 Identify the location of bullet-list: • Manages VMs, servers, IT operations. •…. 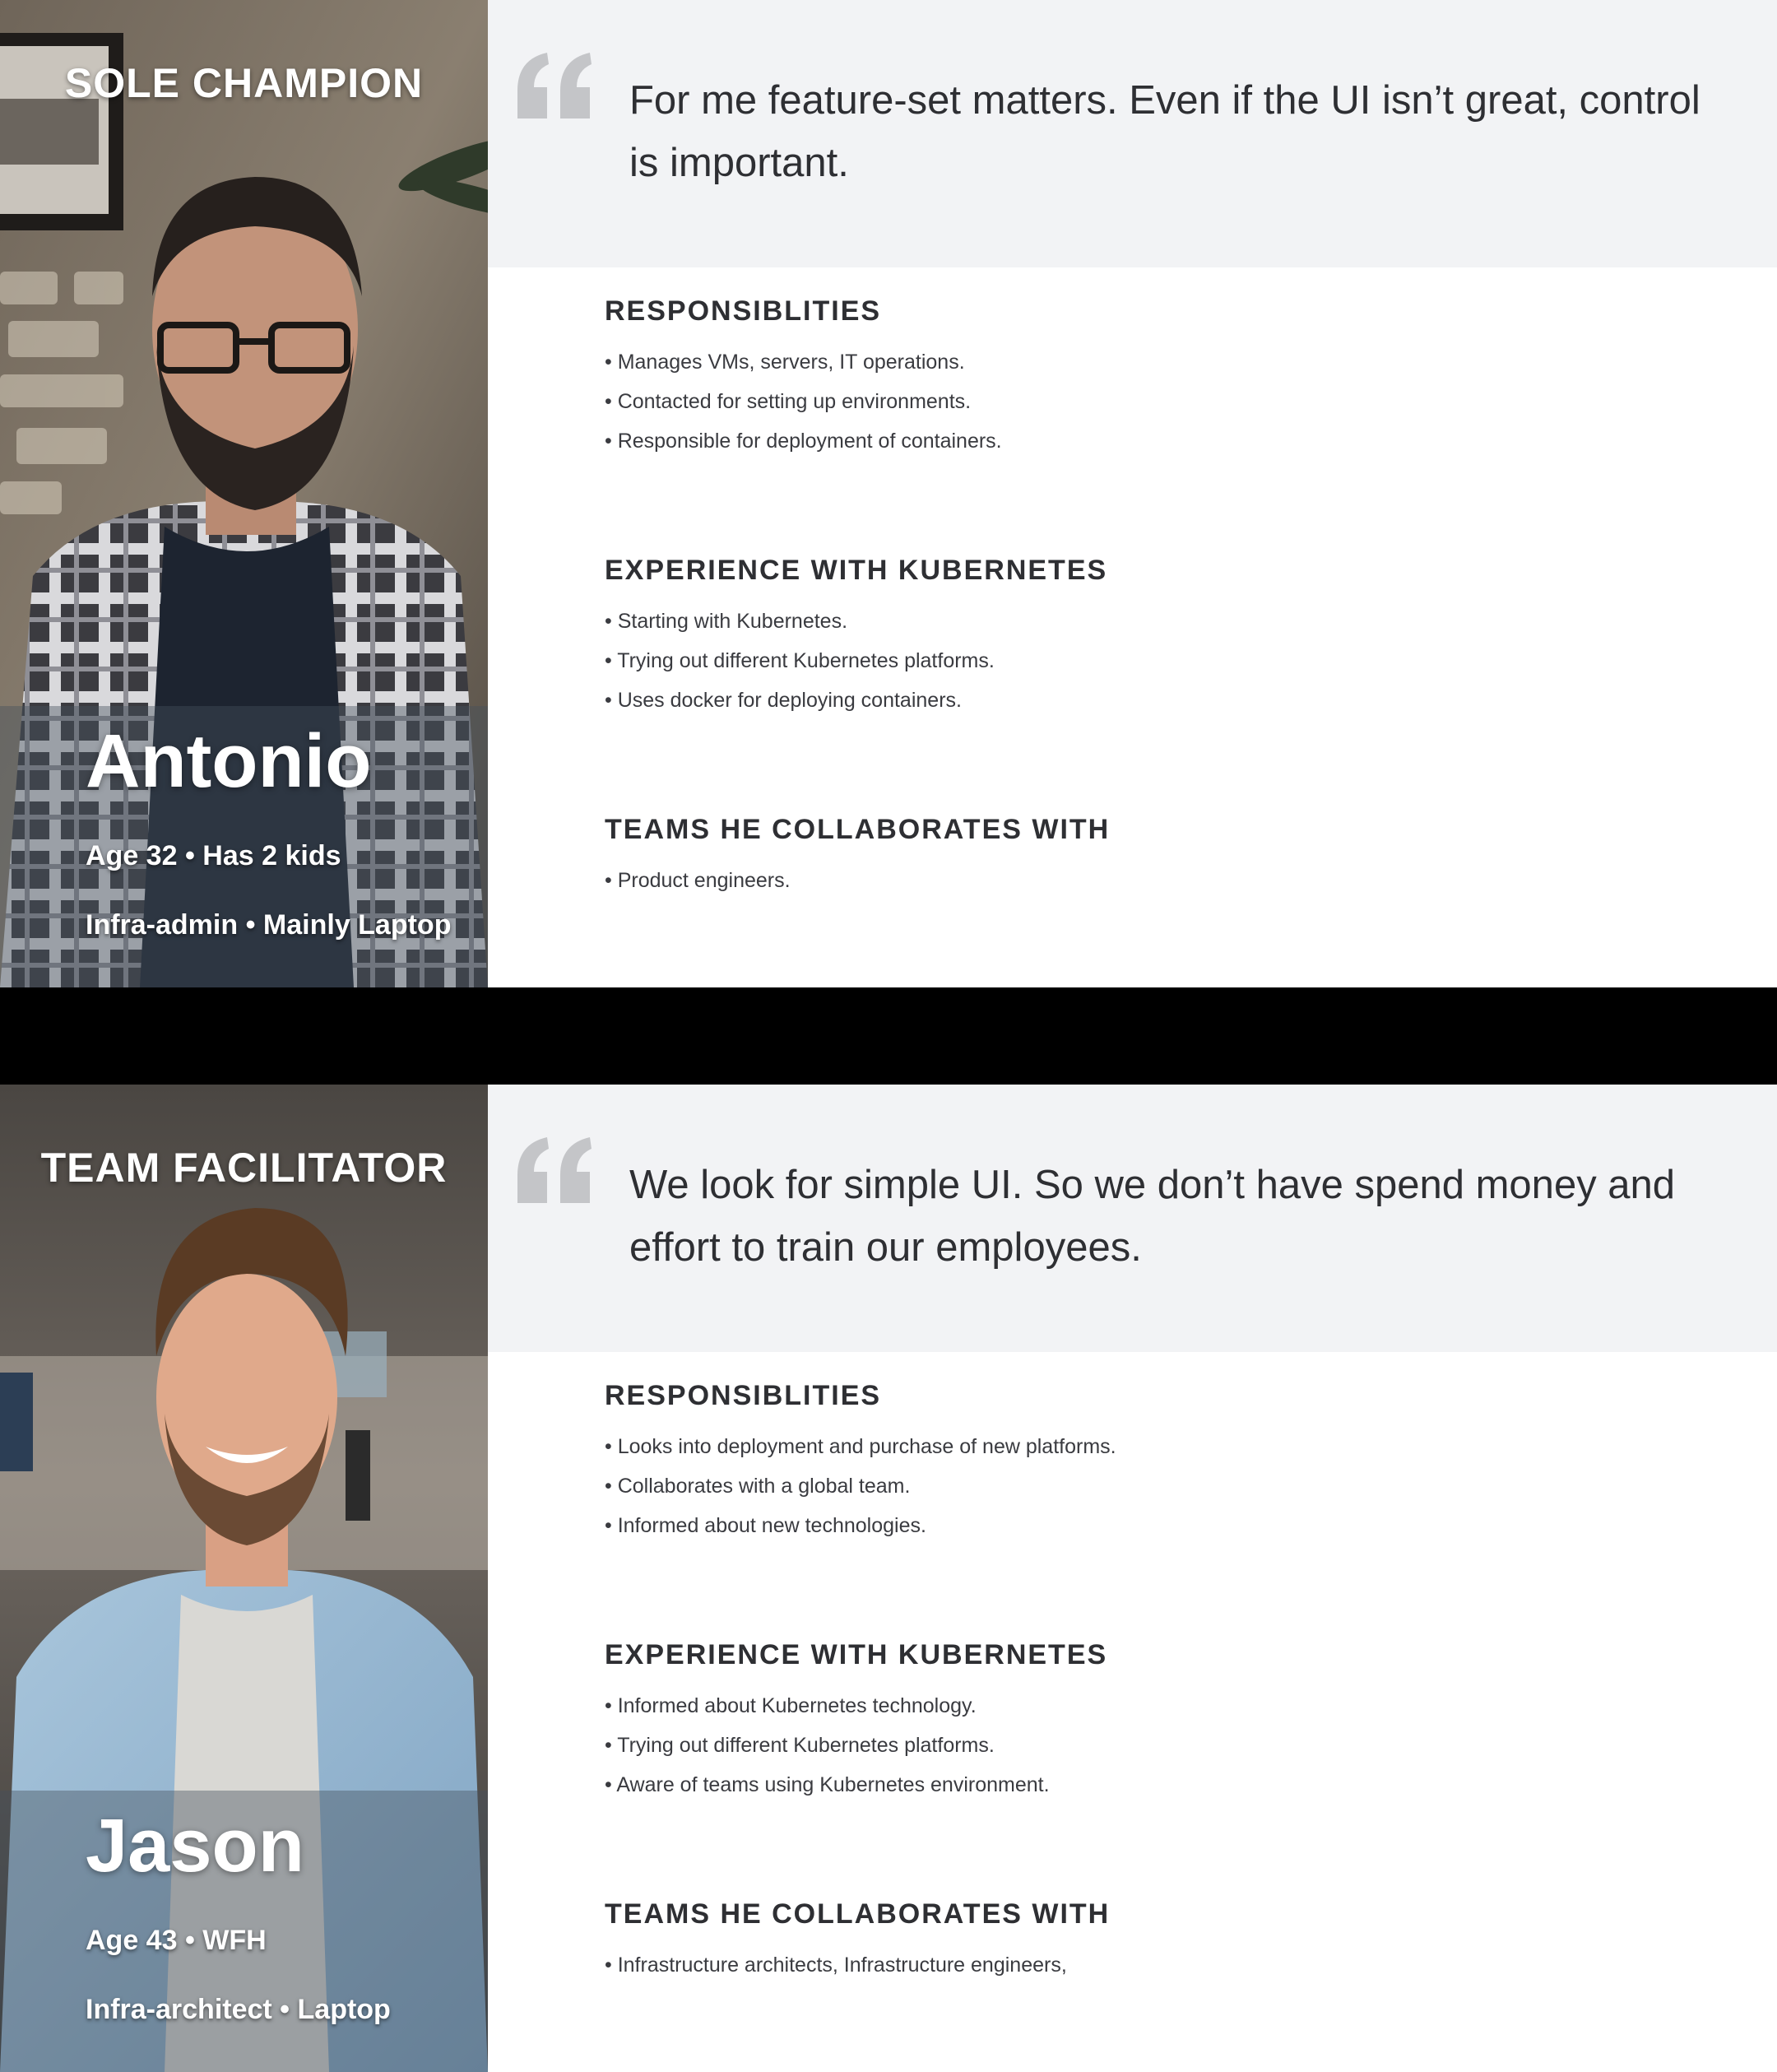
(1139, 401).